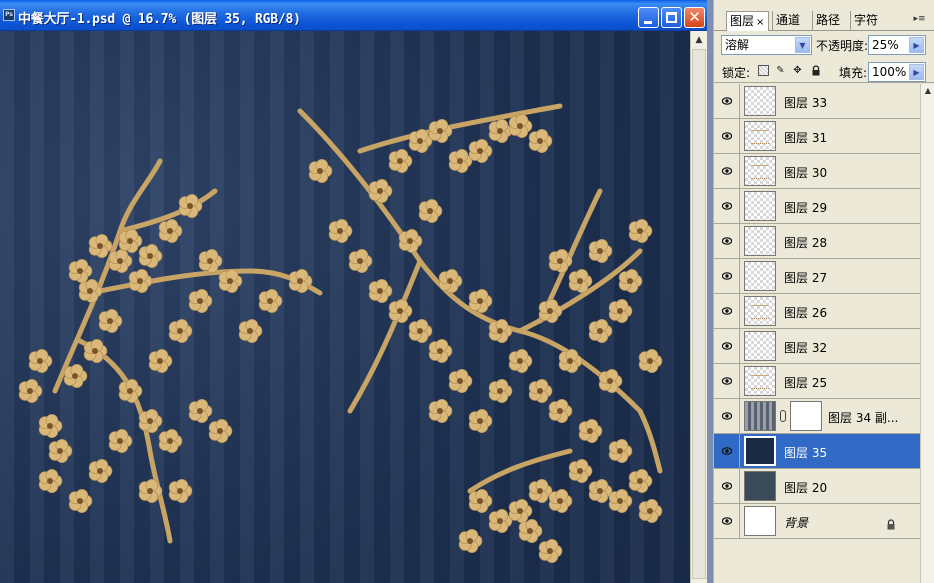  I want to click on layer-name: 图层 33, so click(805, 102).